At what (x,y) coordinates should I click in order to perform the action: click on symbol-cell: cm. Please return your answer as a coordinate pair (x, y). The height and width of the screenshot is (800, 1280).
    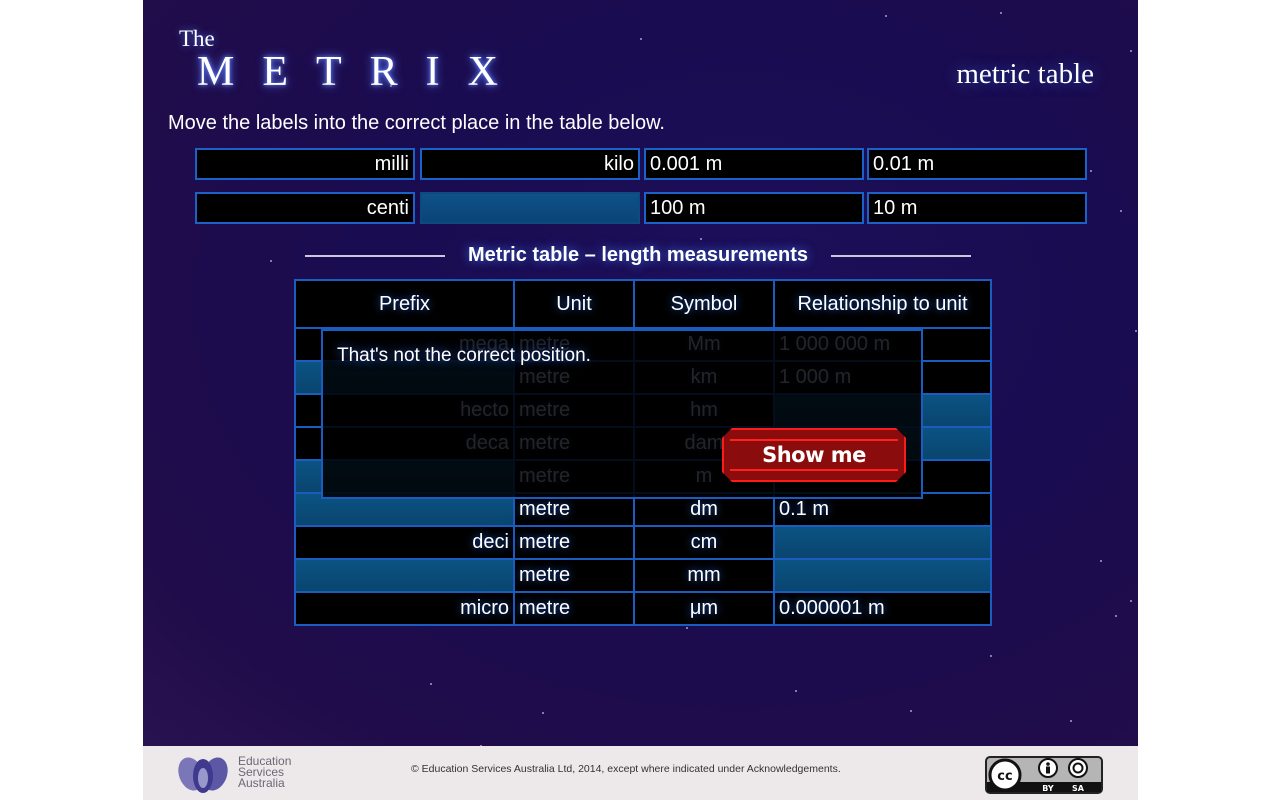
    Looking at the image, I should click on (704, 542).